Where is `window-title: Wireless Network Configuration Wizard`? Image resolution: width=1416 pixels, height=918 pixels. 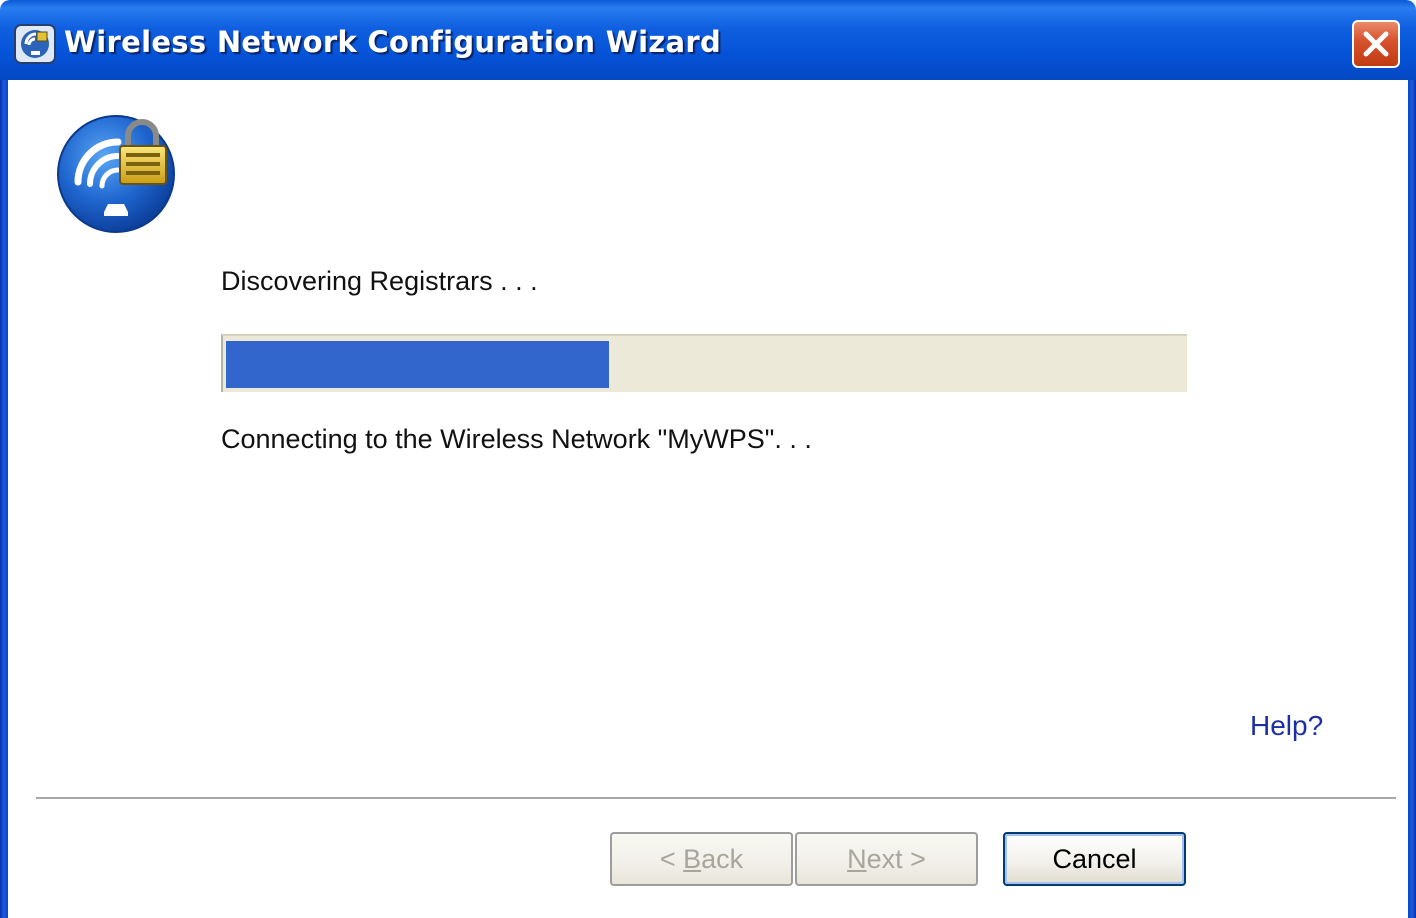
window-title: Wireless Network Configuration Wizard is located at coordinates (393, 42).